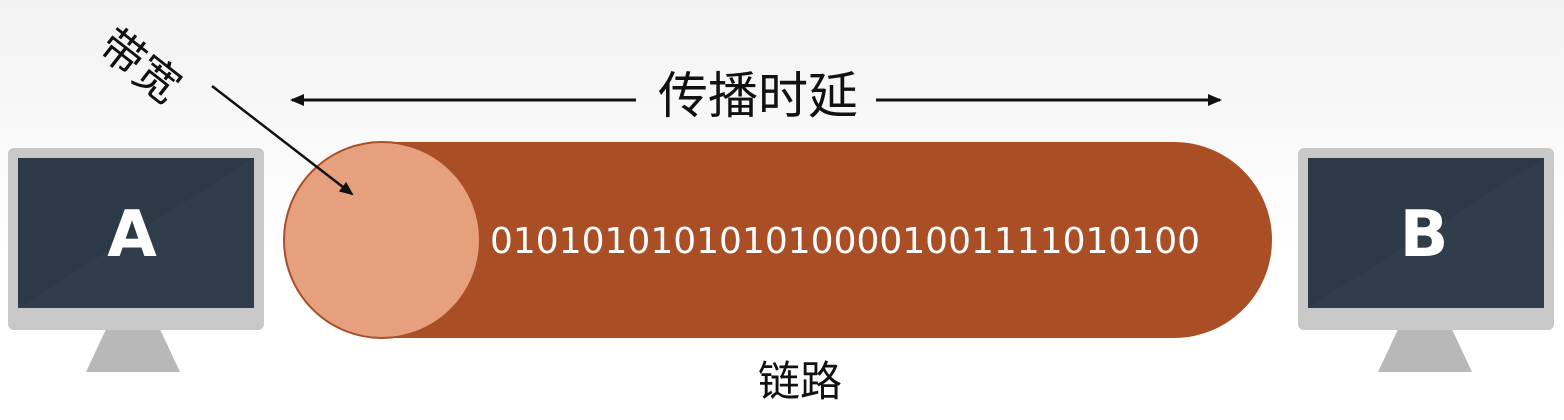 The height and width of the screenshot is (420, 1564). I want to click on computer-b-label: B, so click(1424, 235).